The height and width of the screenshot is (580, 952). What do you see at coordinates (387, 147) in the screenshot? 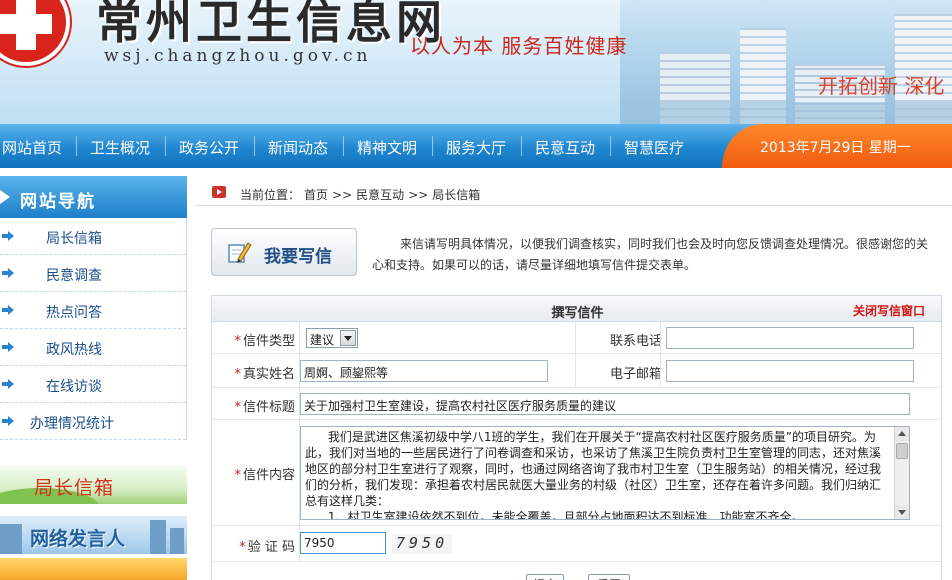
I see `nav-item-civilization: 精神文明` at bounding box center [387, 147].